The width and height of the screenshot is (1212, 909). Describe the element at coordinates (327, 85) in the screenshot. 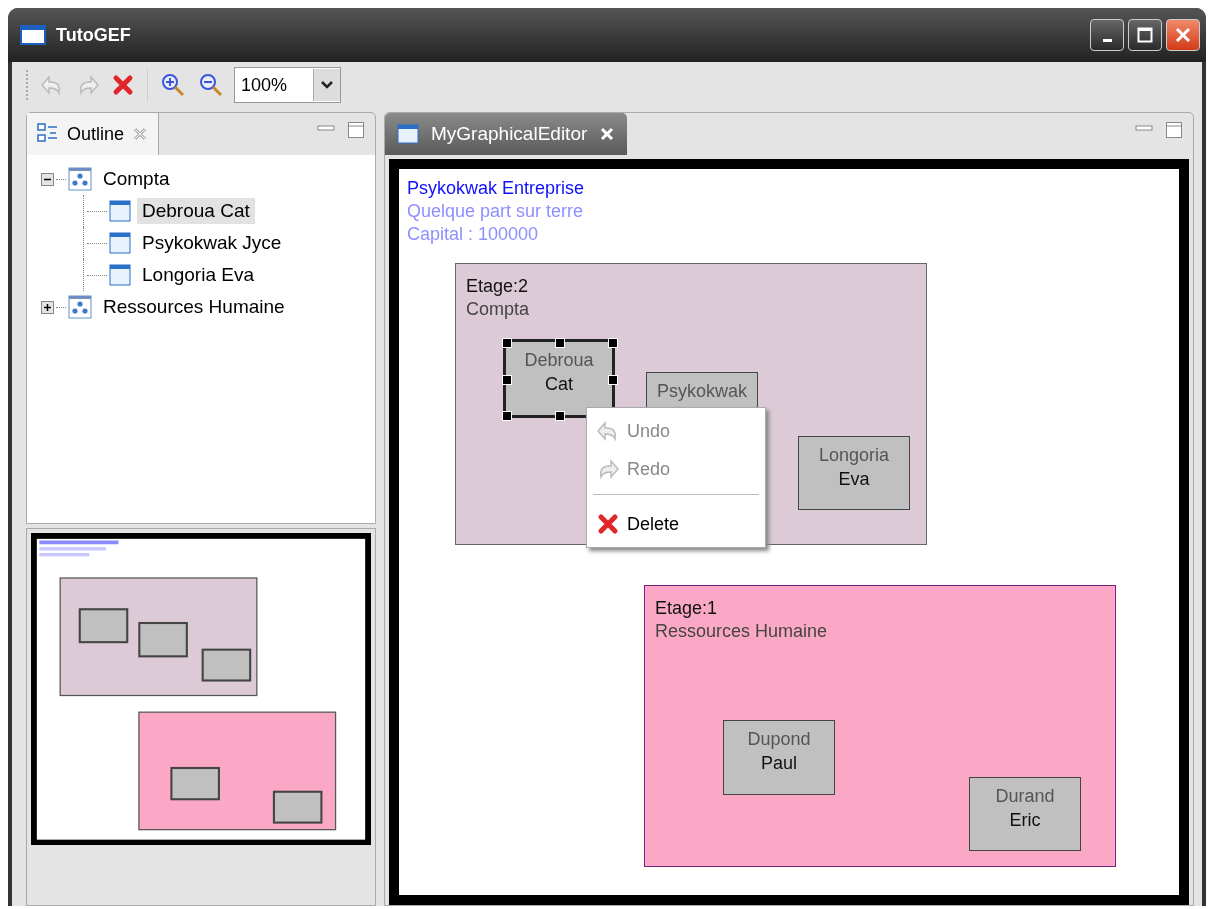

I see `caret-icon` at that location.